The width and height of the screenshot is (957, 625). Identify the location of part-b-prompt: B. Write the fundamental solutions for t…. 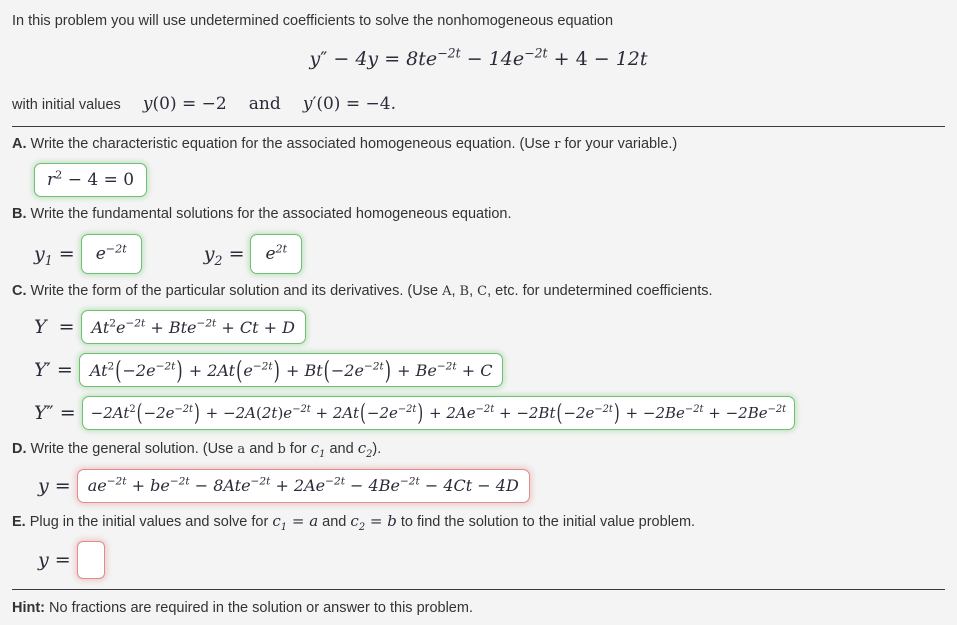
(478, 215).